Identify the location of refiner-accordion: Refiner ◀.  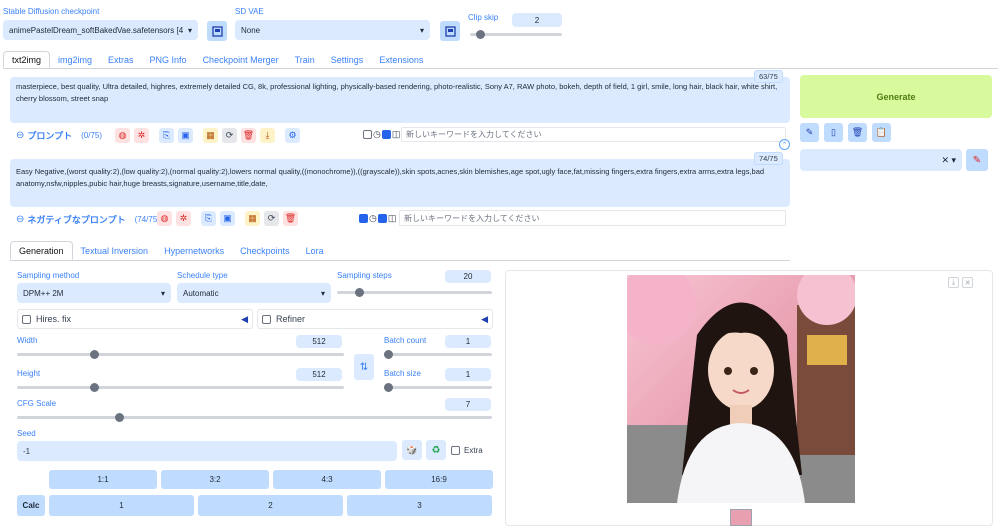
(375, 319).